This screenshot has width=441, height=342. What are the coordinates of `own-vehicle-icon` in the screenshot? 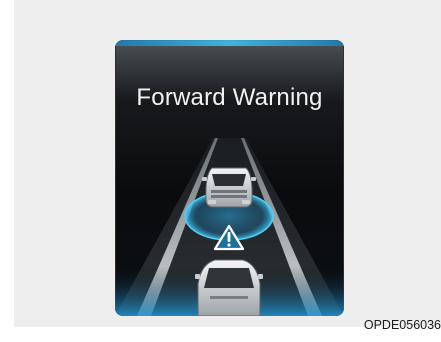 It's located at (229, 287).